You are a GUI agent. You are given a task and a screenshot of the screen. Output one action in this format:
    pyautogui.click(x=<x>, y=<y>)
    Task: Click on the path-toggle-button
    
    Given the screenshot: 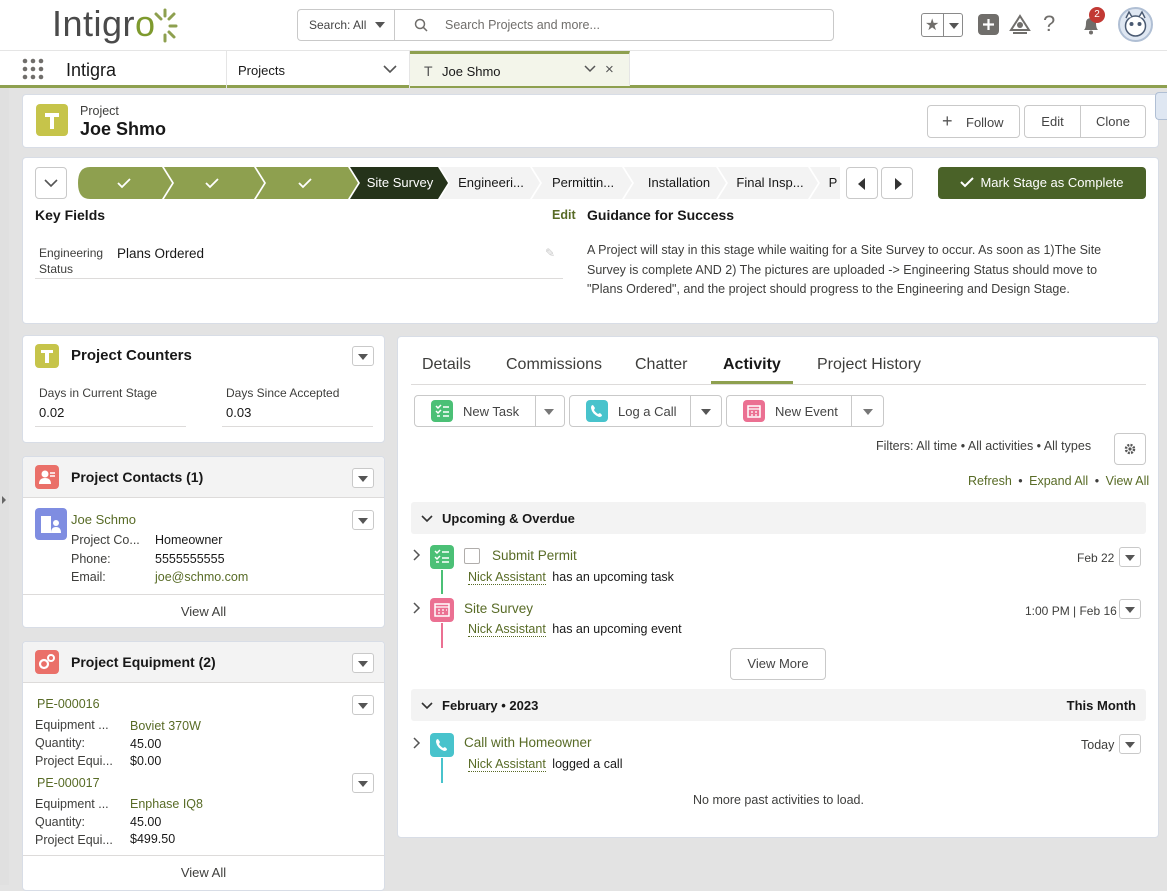 What is the action you would take?
    pyautogui.click(x=51, y=183)
    